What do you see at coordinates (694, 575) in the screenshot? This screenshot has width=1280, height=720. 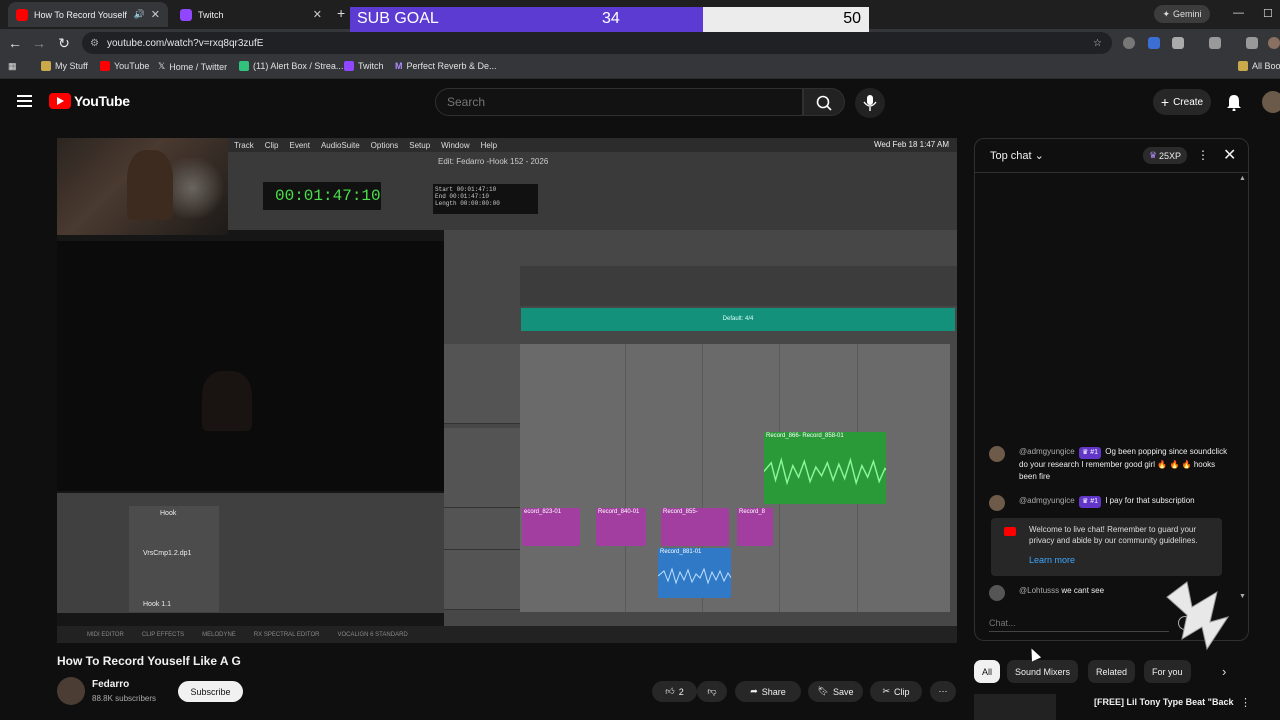 I see `waveform` at bounding box center [694, 575].